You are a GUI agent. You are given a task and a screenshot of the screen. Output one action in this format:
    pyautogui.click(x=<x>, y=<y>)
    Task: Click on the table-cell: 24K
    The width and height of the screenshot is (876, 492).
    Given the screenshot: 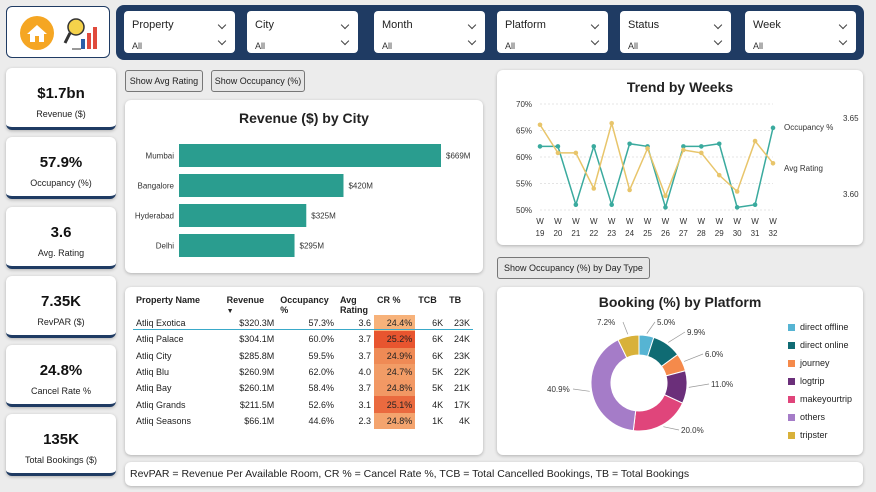 What is the action you would take?
    pyautogui.click(x=461, y=339)
    